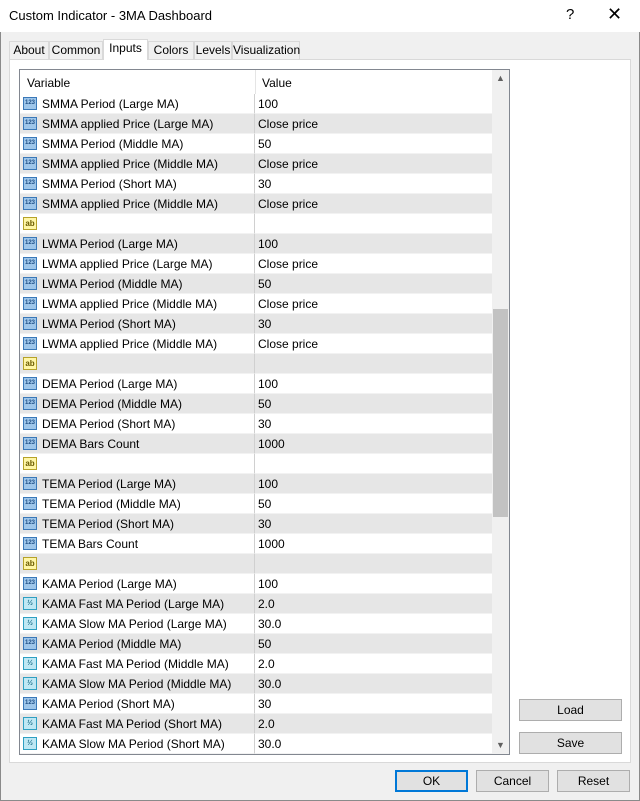 Image resolution: width=640 pixels, height=801 pixels. What do you see at coordinates (137, 744) in the screenshot?
I see `variable-cell: ½ KAMA Slow MA Period (Short MA)` at bounding box center [137, 744].